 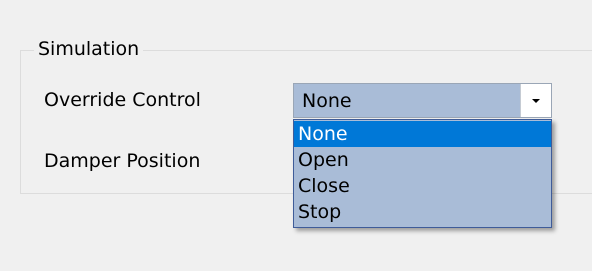 What do you see at coordinates (422, 100) in the screenshot?
I see `override-control-combobox: None` at bounding box center [422, 100].